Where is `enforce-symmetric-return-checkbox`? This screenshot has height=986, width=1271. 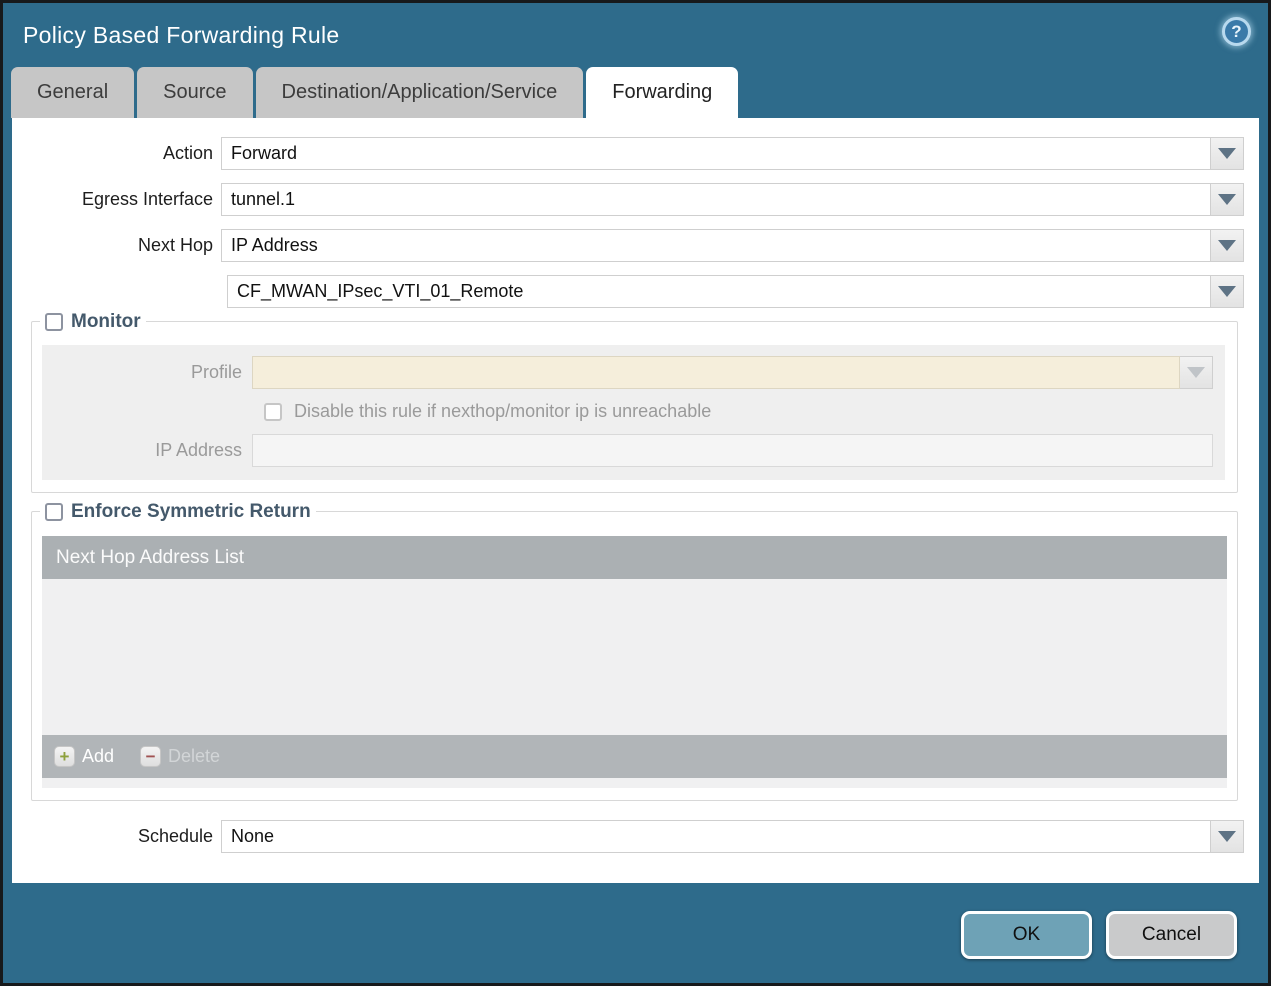 enforce-symmetric-return-checkbox is located at coordinates (54, 512).